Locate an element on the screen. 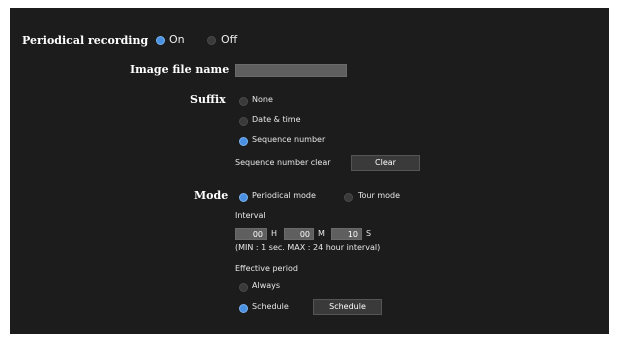  schedule-button: Schedule is located at coordinates (347, 307).